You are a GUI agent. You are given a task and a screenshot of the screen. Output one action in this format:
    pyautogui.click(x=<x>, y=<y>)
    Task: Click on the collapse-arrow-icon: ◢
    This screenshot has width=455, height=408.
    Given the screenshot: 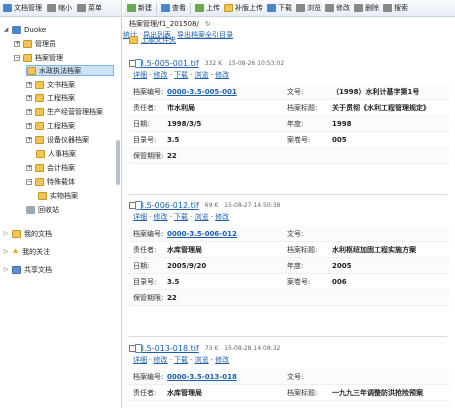 What is the action you would take?
    pyautogui.click(x=6, y=29)
    